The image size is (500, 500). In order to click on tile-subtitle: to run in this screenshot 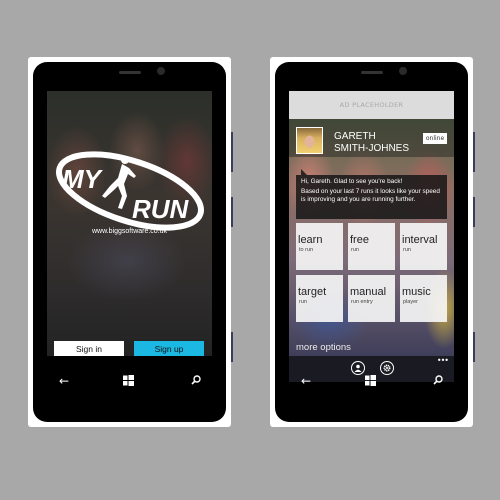, I will do `click(306, 250)`.